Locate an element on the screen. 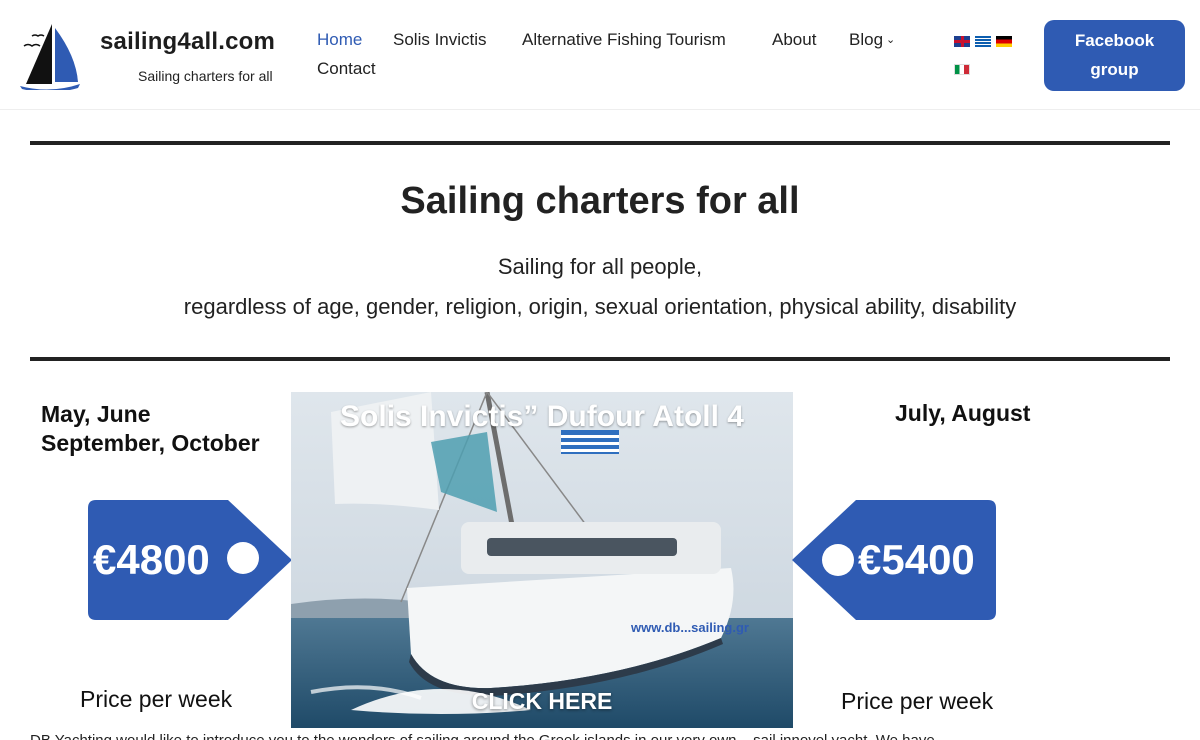 The image size is (1200, 740). nav-item-solis-invictis: Solis Invictis is located at coordinates (440, 40).